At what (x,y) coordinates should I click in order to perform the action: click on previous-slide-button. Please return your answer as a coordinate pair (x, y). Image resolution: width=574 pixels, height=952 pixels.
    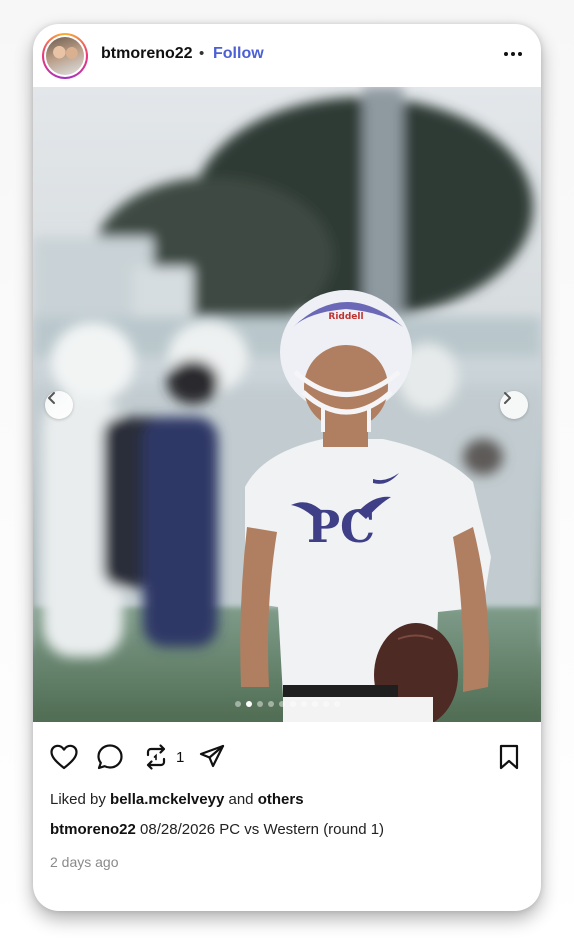
    Looking at the image, I should click on (59, 405).